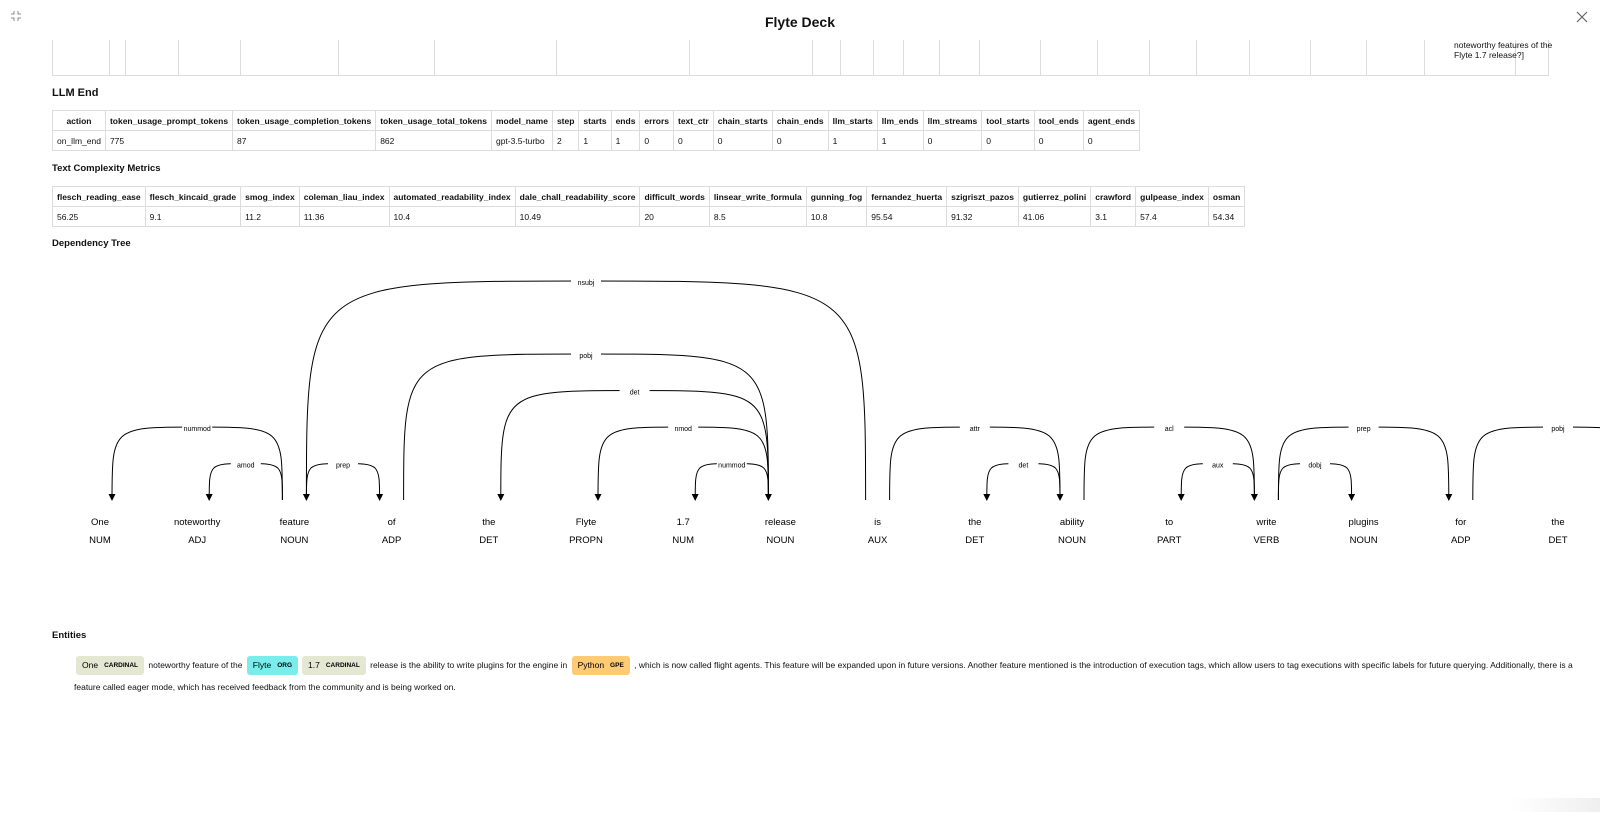  I want to click on token-word: is, so click(877, 522).